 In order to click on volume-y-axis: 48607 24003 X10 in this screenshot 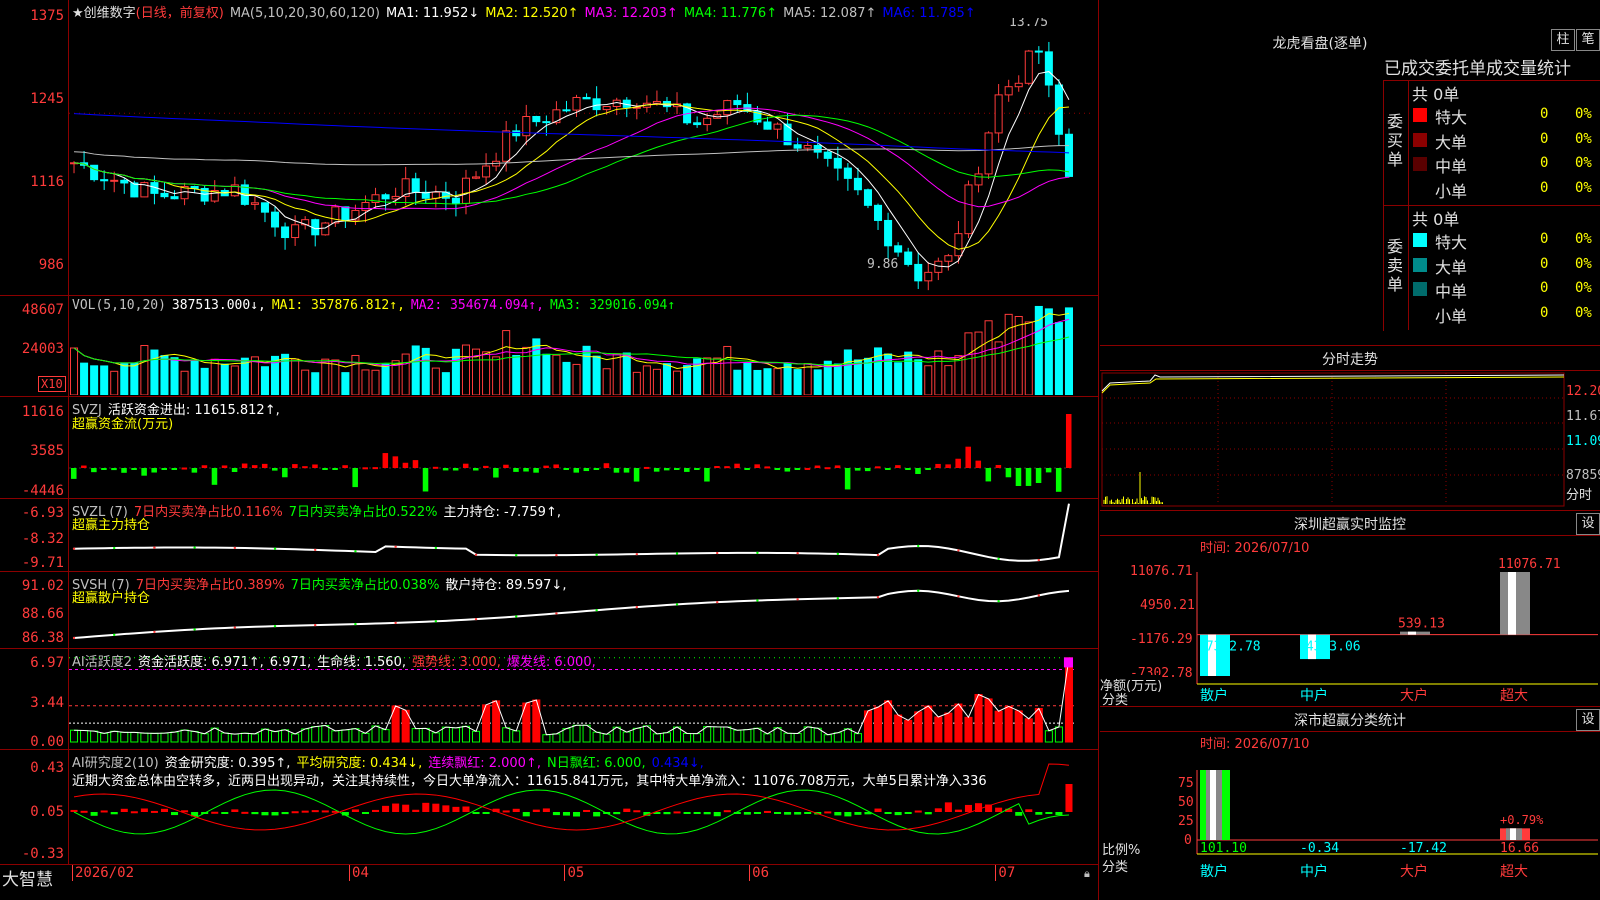, I will do `click(34, 346)`.